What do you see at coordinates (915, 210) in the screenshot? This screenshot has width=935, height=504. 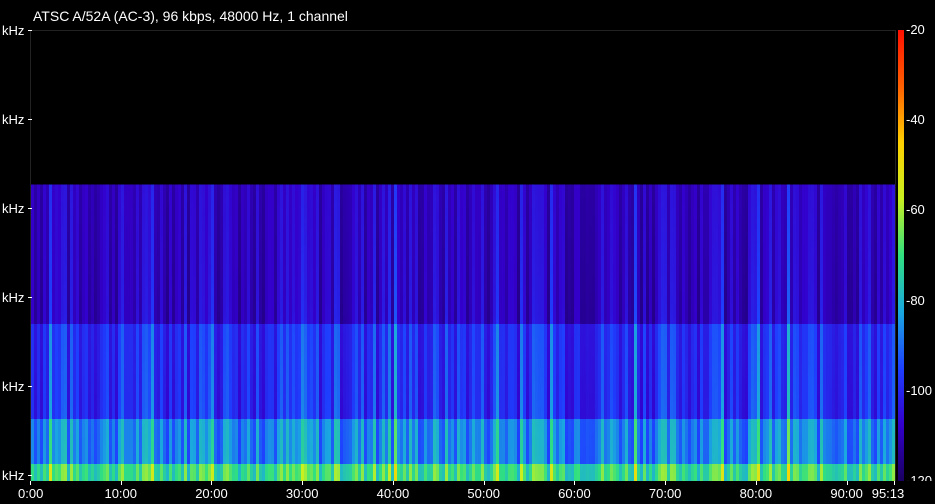 I see `colorbar-tick-label: -60` at bounding box center [915, 210].